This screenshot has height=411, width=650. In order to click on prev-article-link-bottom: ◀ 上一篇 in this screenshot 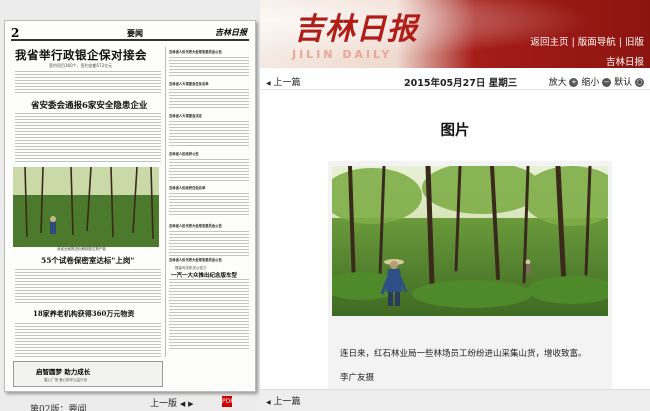, I will do `click(283, 400)`.